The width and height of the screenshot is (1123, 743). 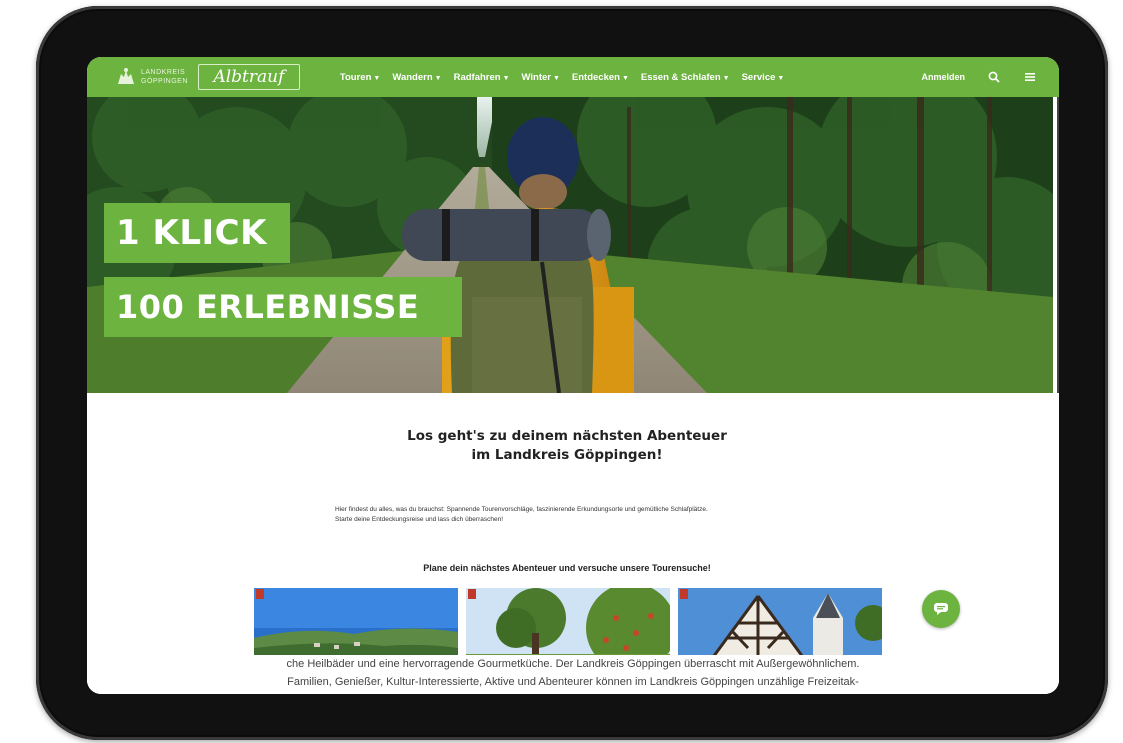 I want to click on menu-item-winter: Winter ▼, so click(x=541, y=77).